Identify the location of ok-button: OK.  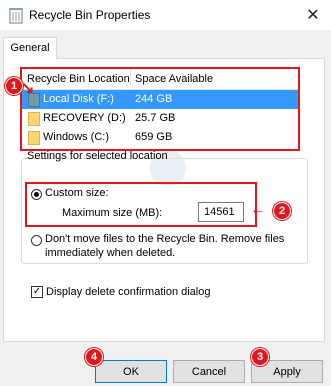
(131, 371).